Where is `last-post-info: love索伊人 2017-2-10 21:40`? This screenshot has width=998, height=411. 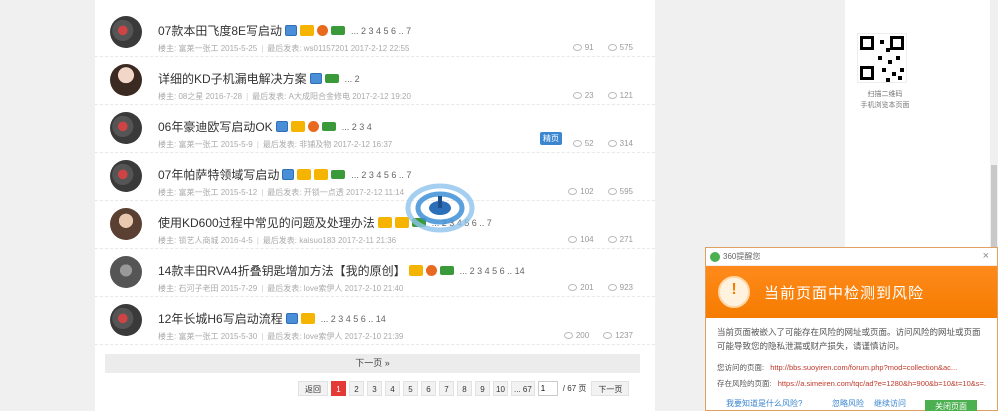 last-post-info: love索伊人 2017-2-10 21:40 is located at coordinates (354, 288).